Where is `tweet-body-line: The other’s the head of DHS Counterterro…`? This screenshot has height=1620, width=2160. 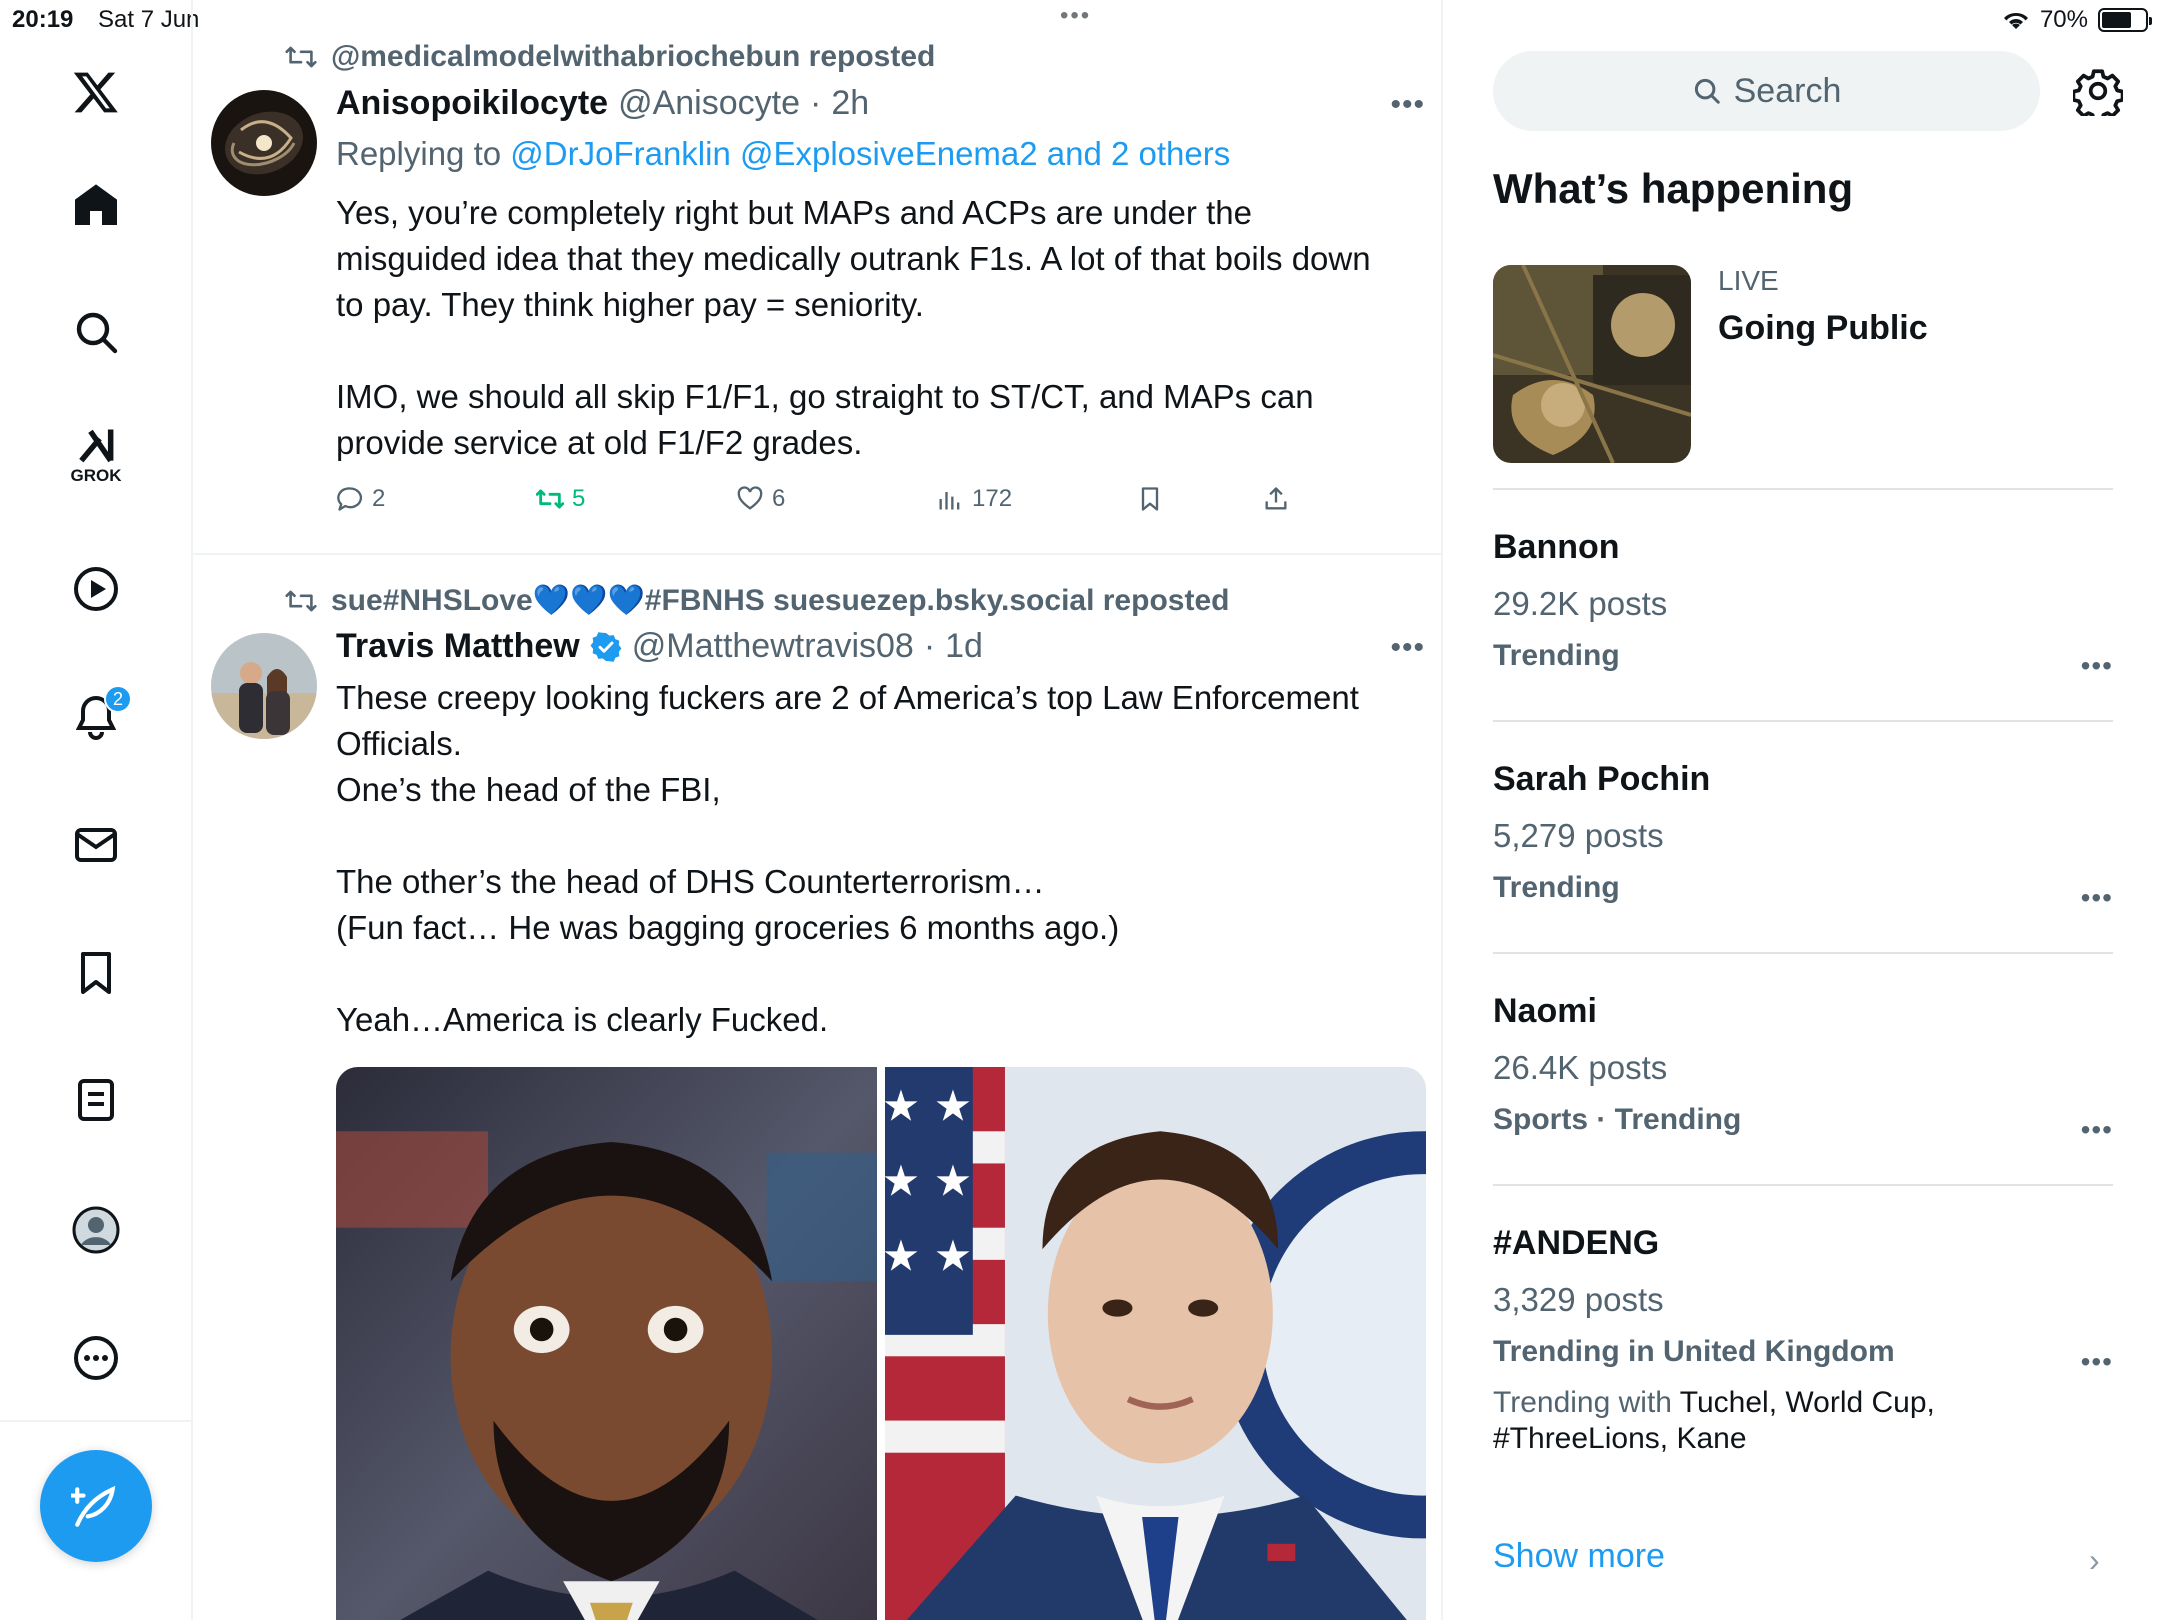 tweet-body-line: The other’s the head of DHS Counterterro… is located at coordinates (690, 881).